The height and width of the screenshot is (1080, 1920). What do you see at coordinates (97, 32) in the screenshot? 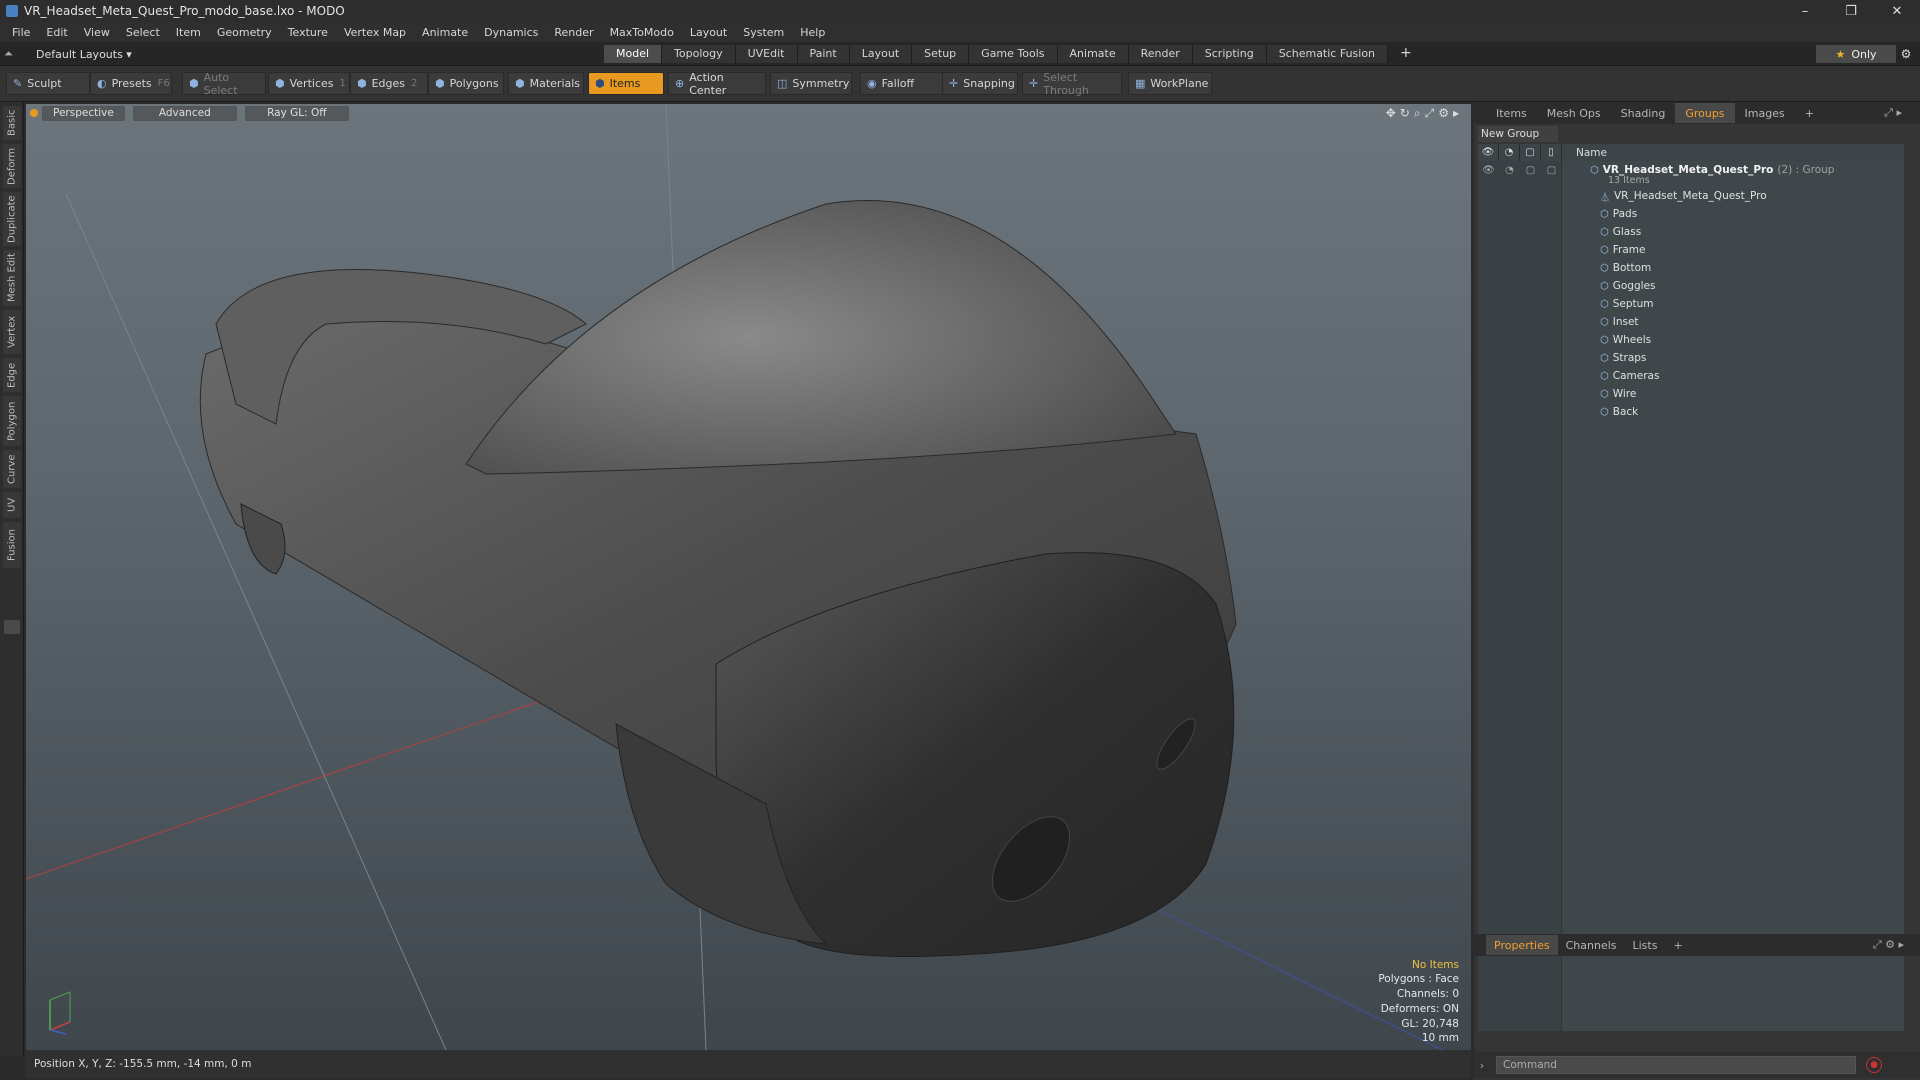
I see `menu-view: View` at bounding box center [97, 32].